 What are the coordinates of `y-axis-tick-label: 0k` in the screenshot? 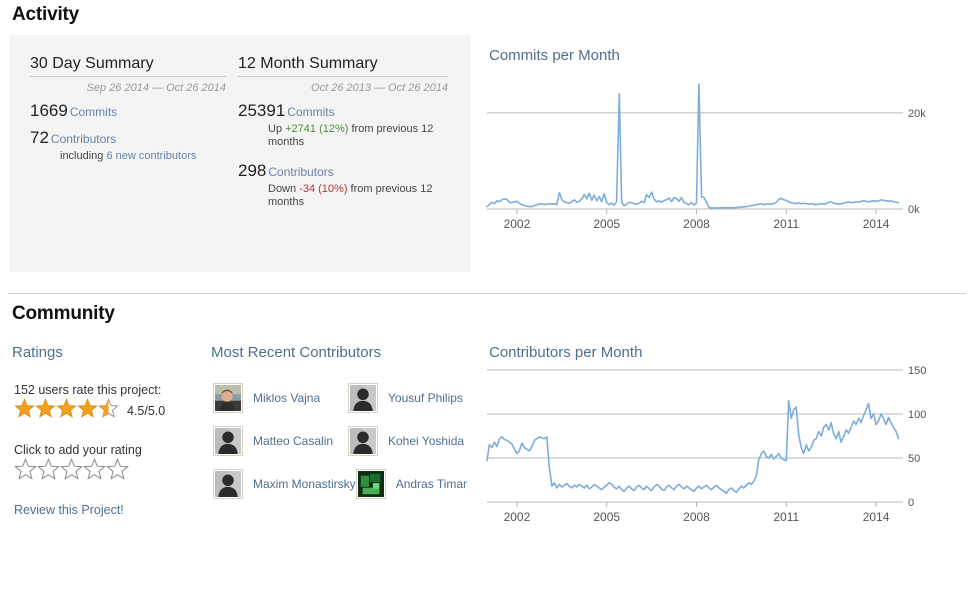 It's located at (914, 210).